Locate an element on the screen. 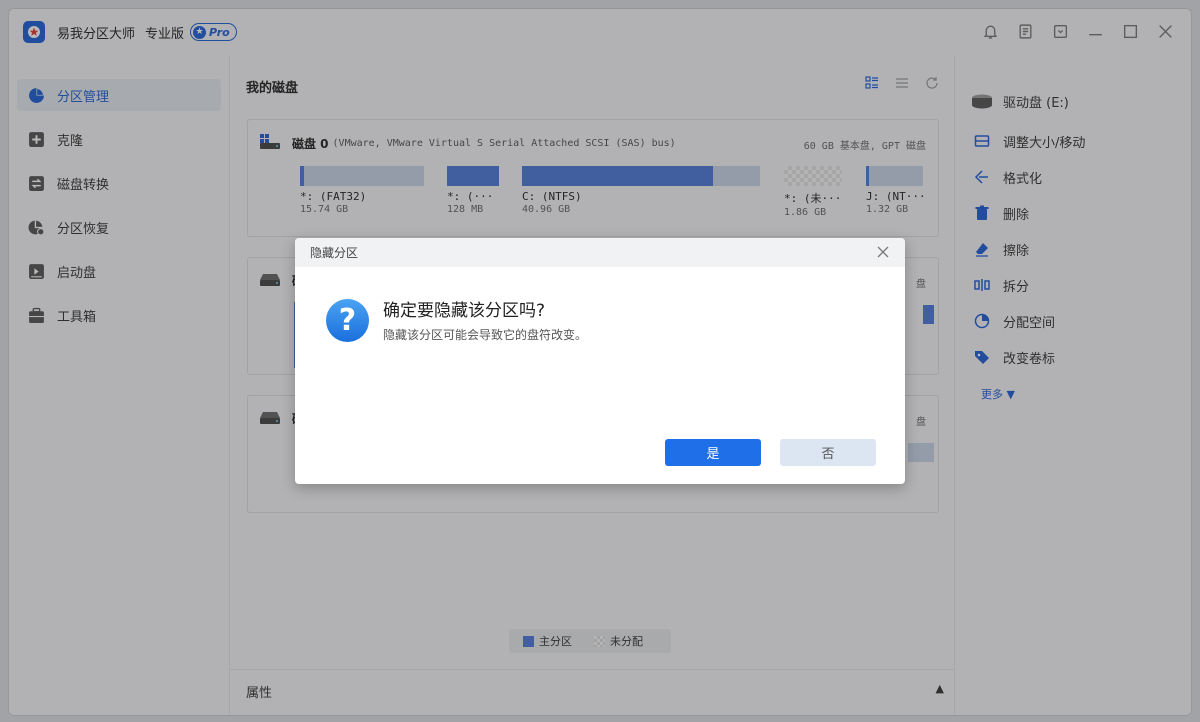 This screenshot has width=1200, height=722. dialog-heading: 确定要隐藏该分区吗? is located at coordinates (464, 311).